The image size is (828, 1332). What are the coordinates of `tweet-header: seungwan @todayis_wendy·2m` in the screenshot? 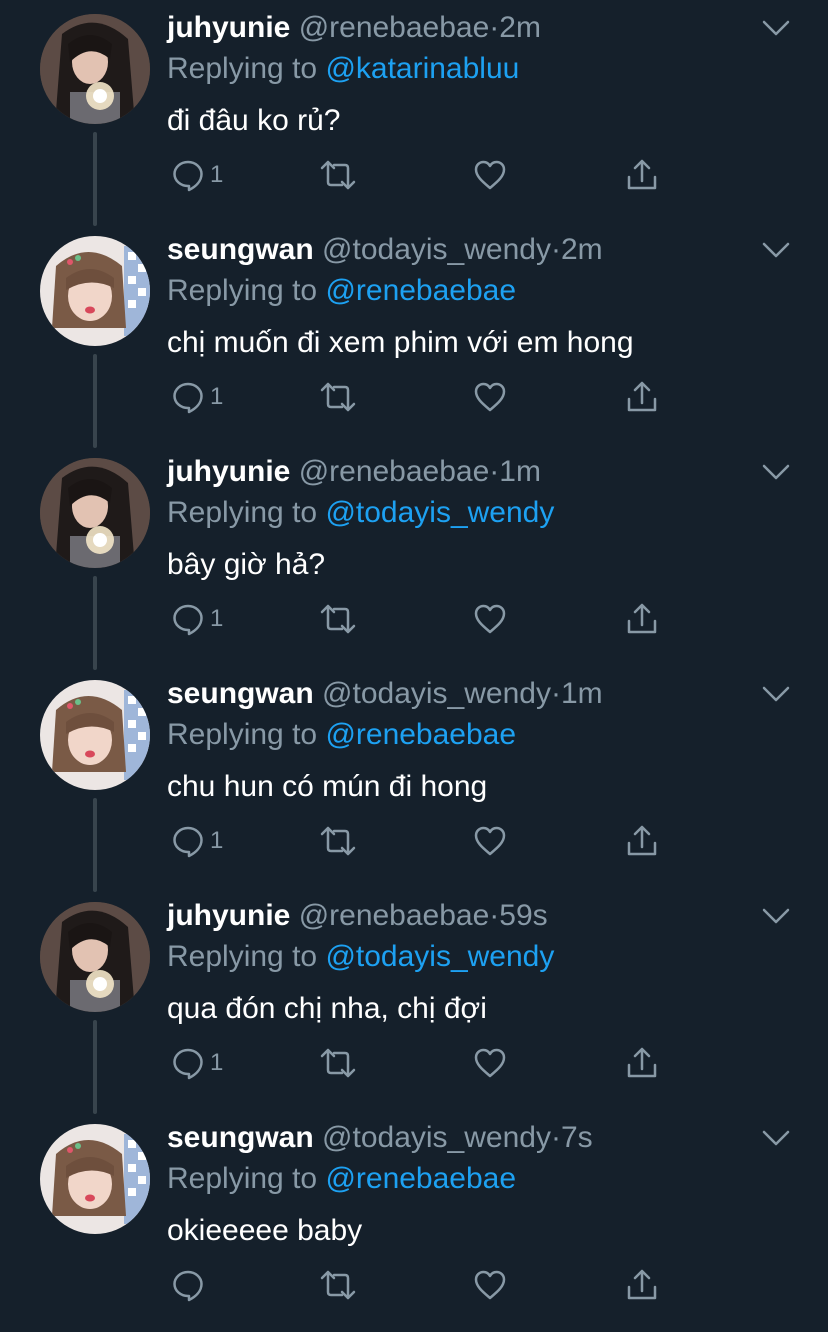 It's located at (385, 250).